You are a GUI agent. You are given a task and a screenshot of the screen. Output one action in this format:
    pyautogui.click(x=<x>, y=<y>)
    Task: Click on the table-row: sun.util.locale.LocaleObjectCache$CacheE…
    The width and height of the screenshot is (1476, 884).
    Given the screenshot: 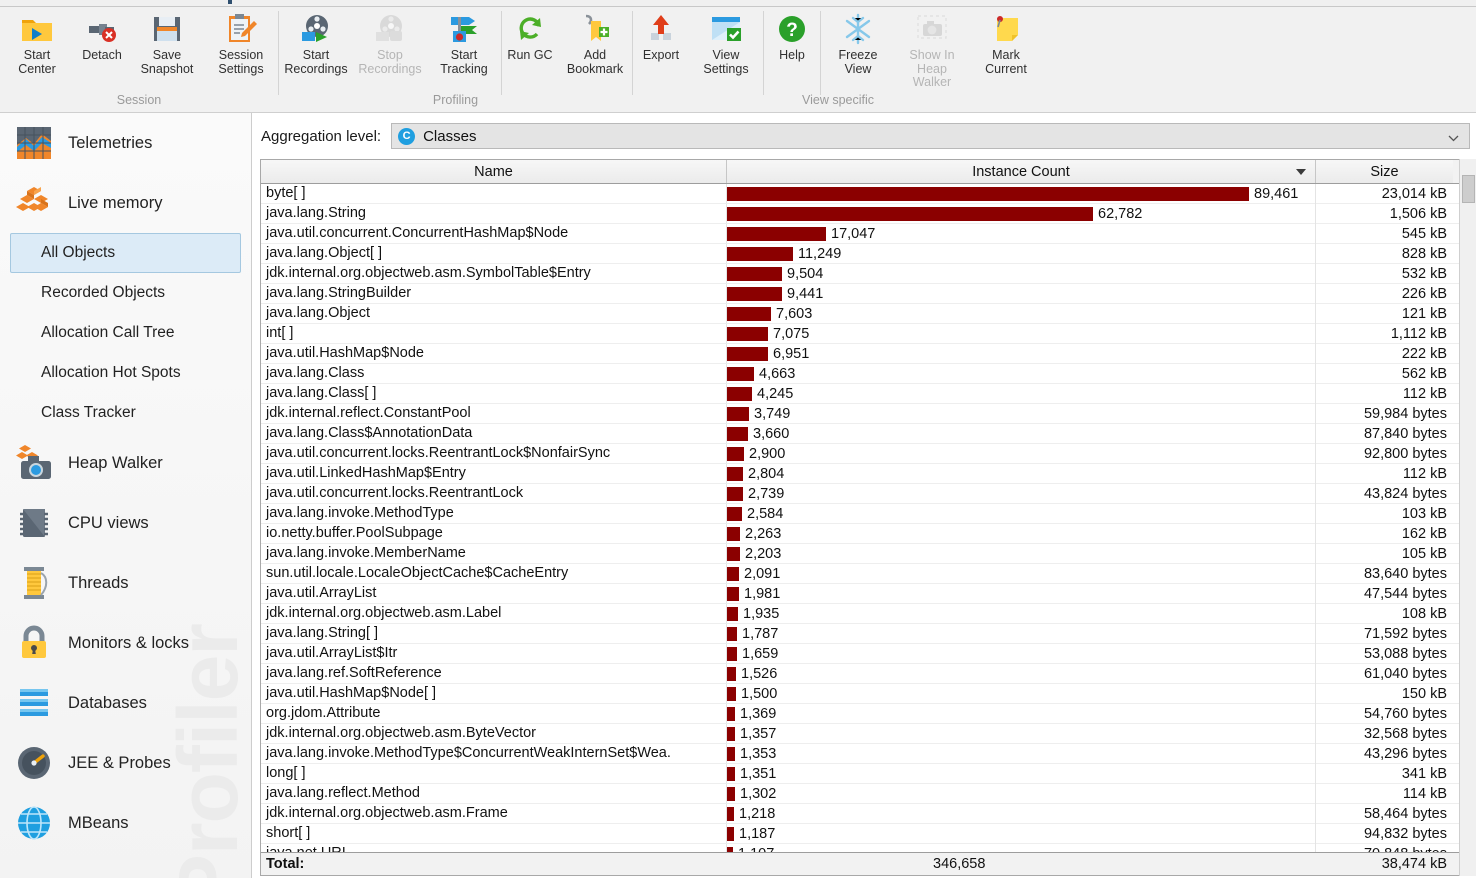 What is the action you would take?
    pyautogui.click(x=865, y=573)
    